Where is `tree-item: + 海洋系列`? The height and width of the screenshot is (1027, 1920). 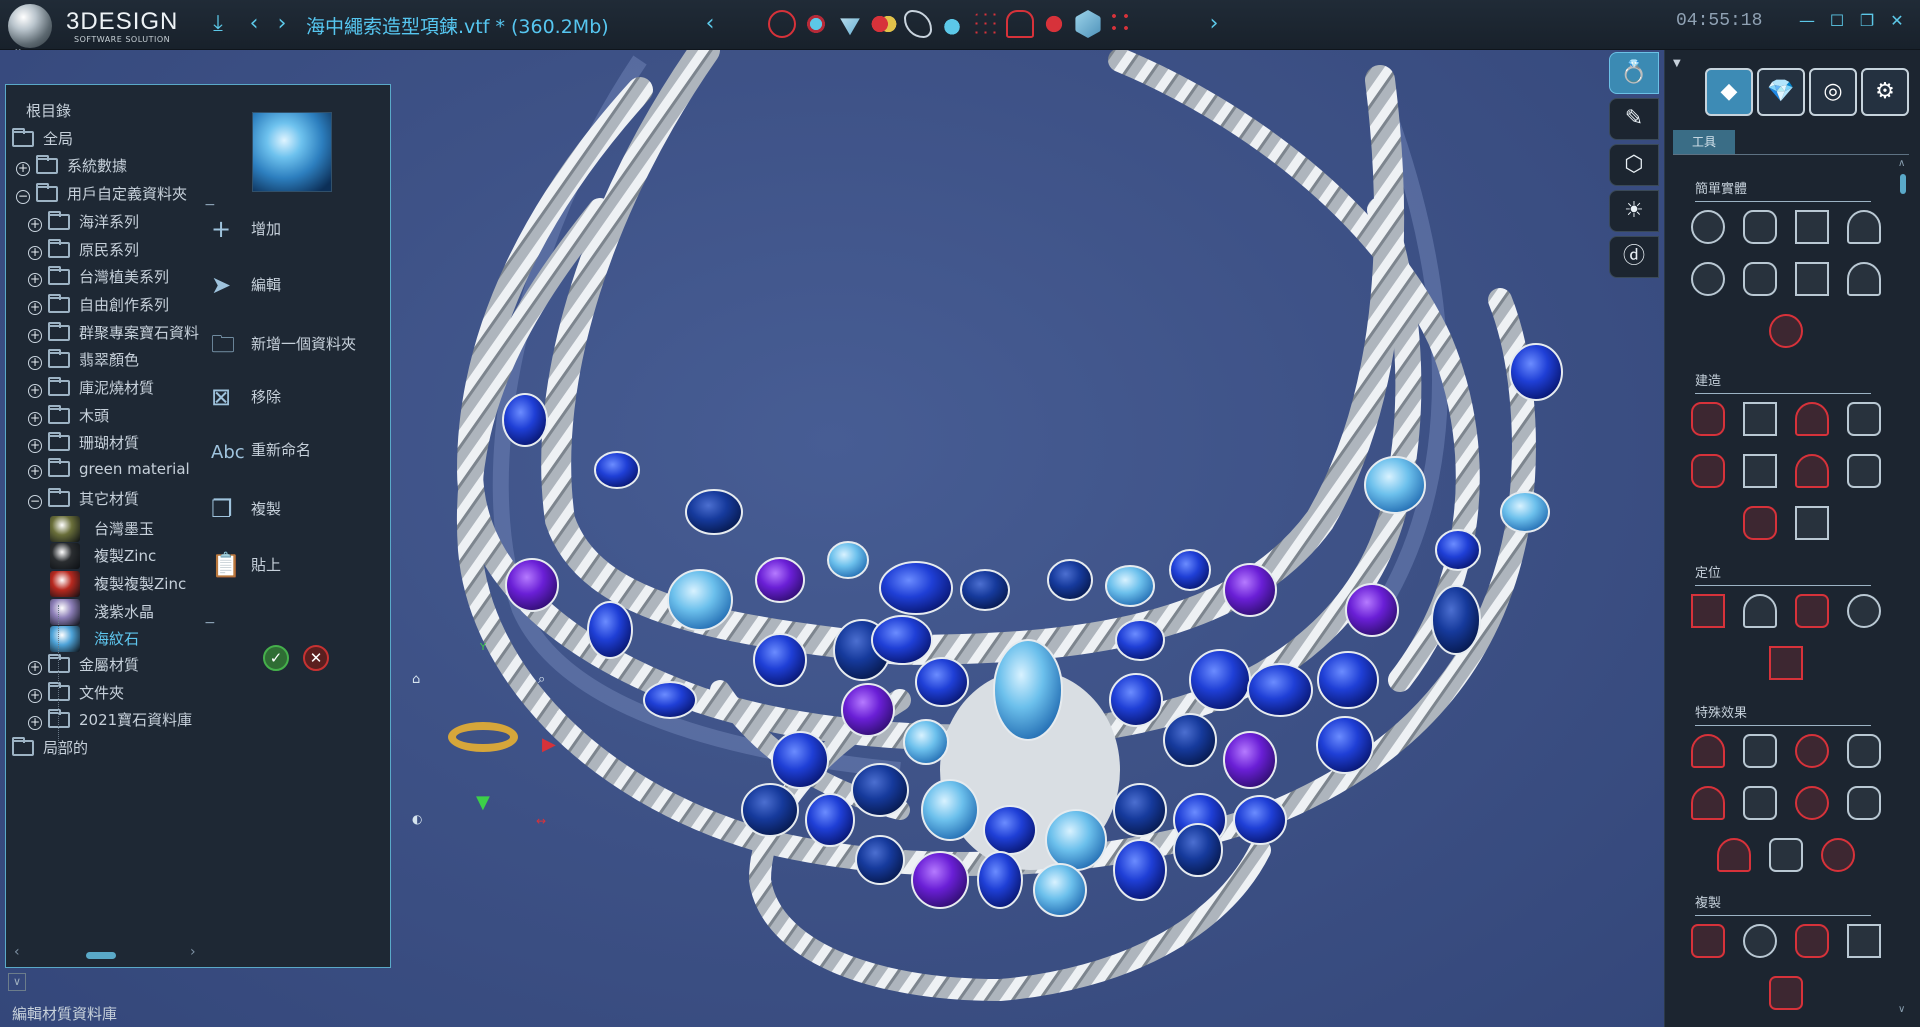 tree-item: + 海洋系列 is located at coordinates (83, 223).